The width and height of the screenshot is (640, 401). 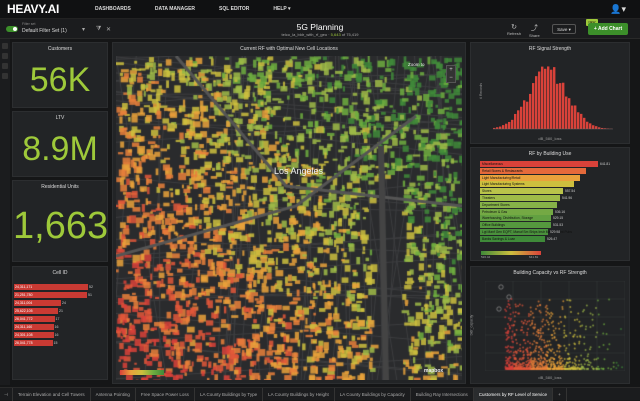 I want to click on tab-la-county-buildings-by-type: LA County Buildings by Type, so click(x=229, y=394).